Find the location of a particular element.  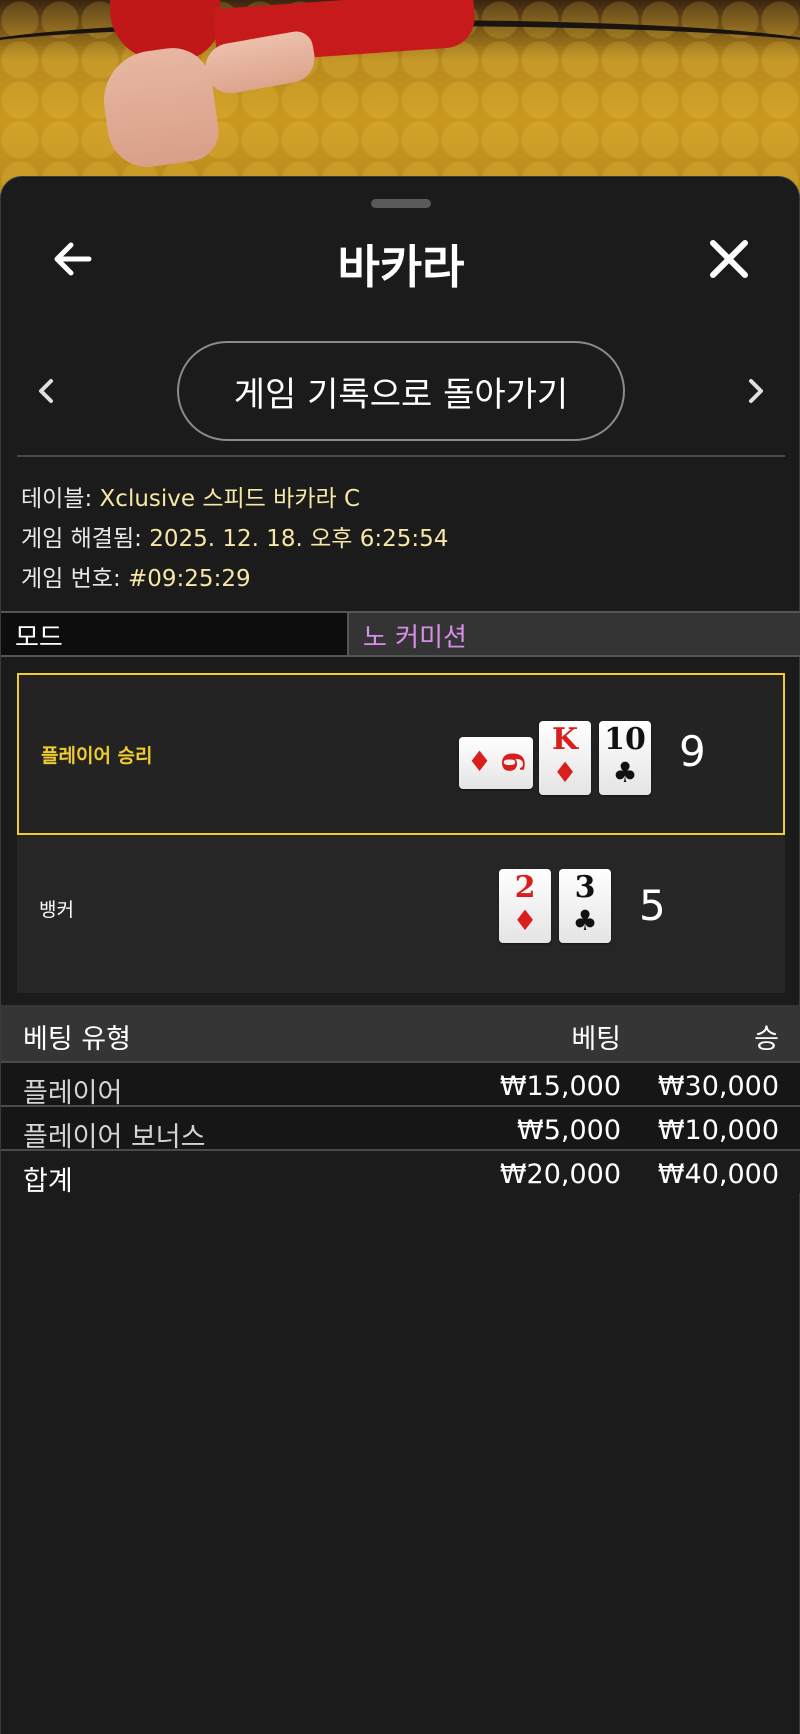

table-info-value: Xclusive 스피드 바카라 C is located at coordinates (230, 499).